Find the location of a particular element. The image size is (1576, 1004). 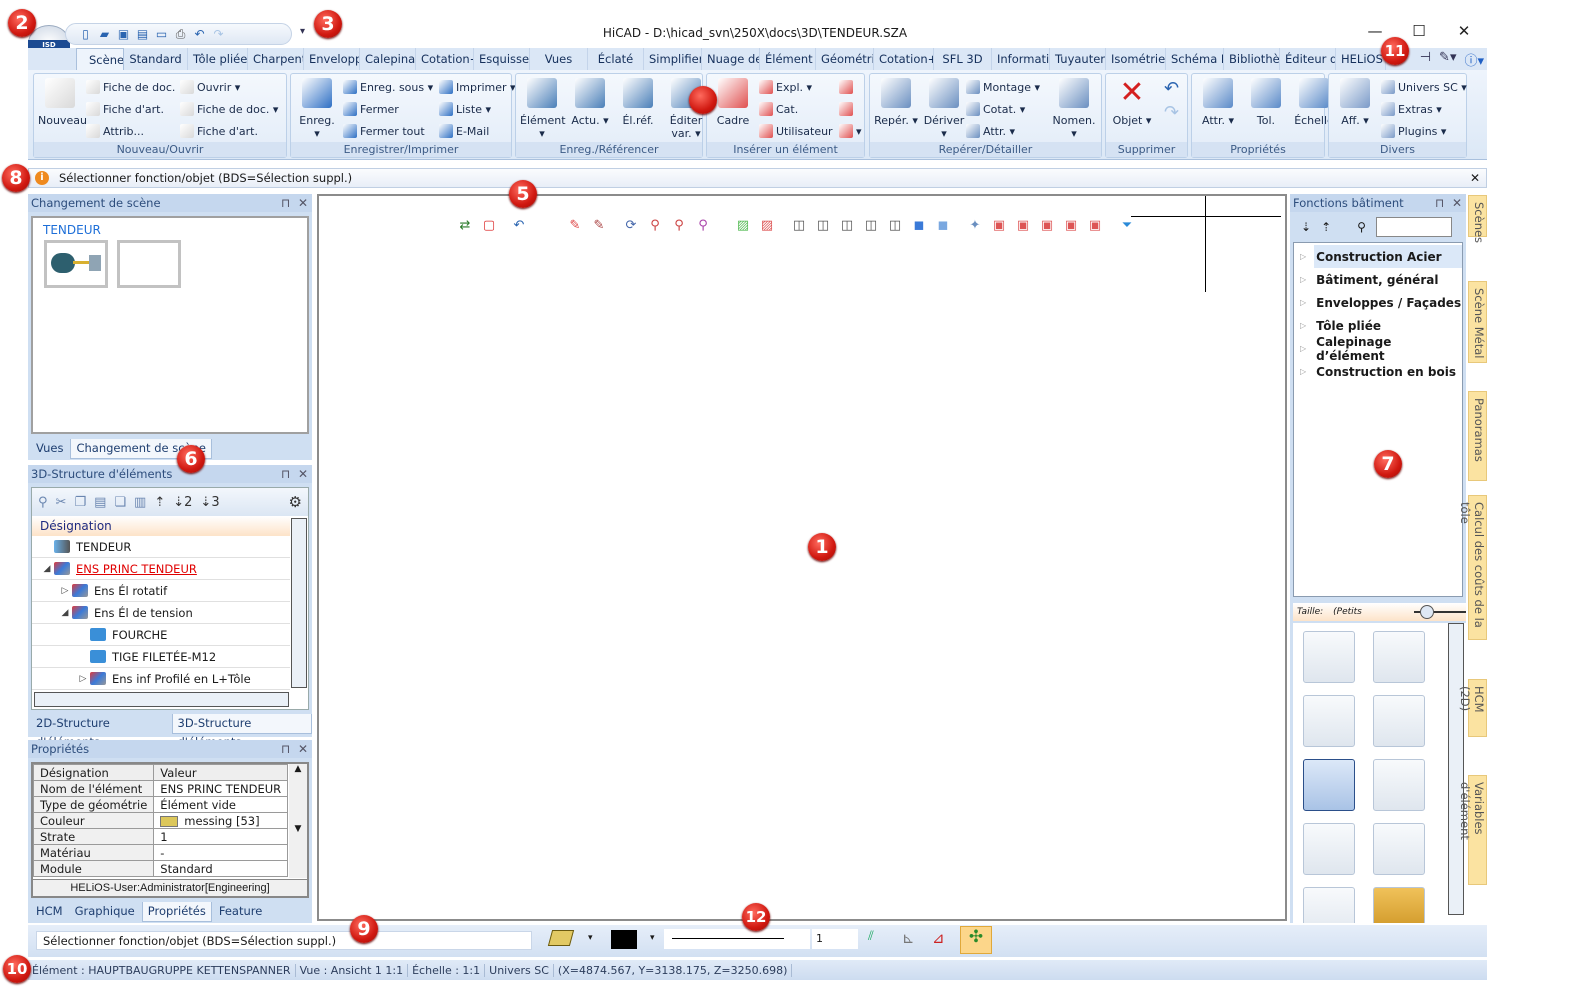

ribbon-small-button: Cotat. ▾ is located at coordinates (995, 109).